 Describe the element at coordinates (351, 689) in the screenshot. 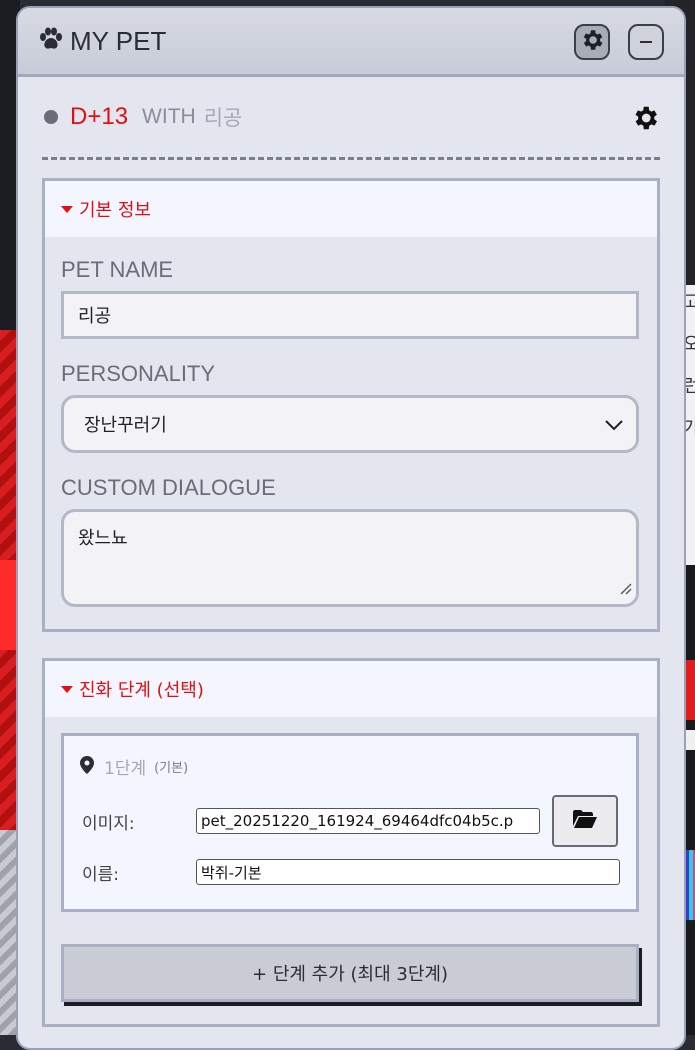

I see `evolution-header: 진화 단계 (선택)` at that location.